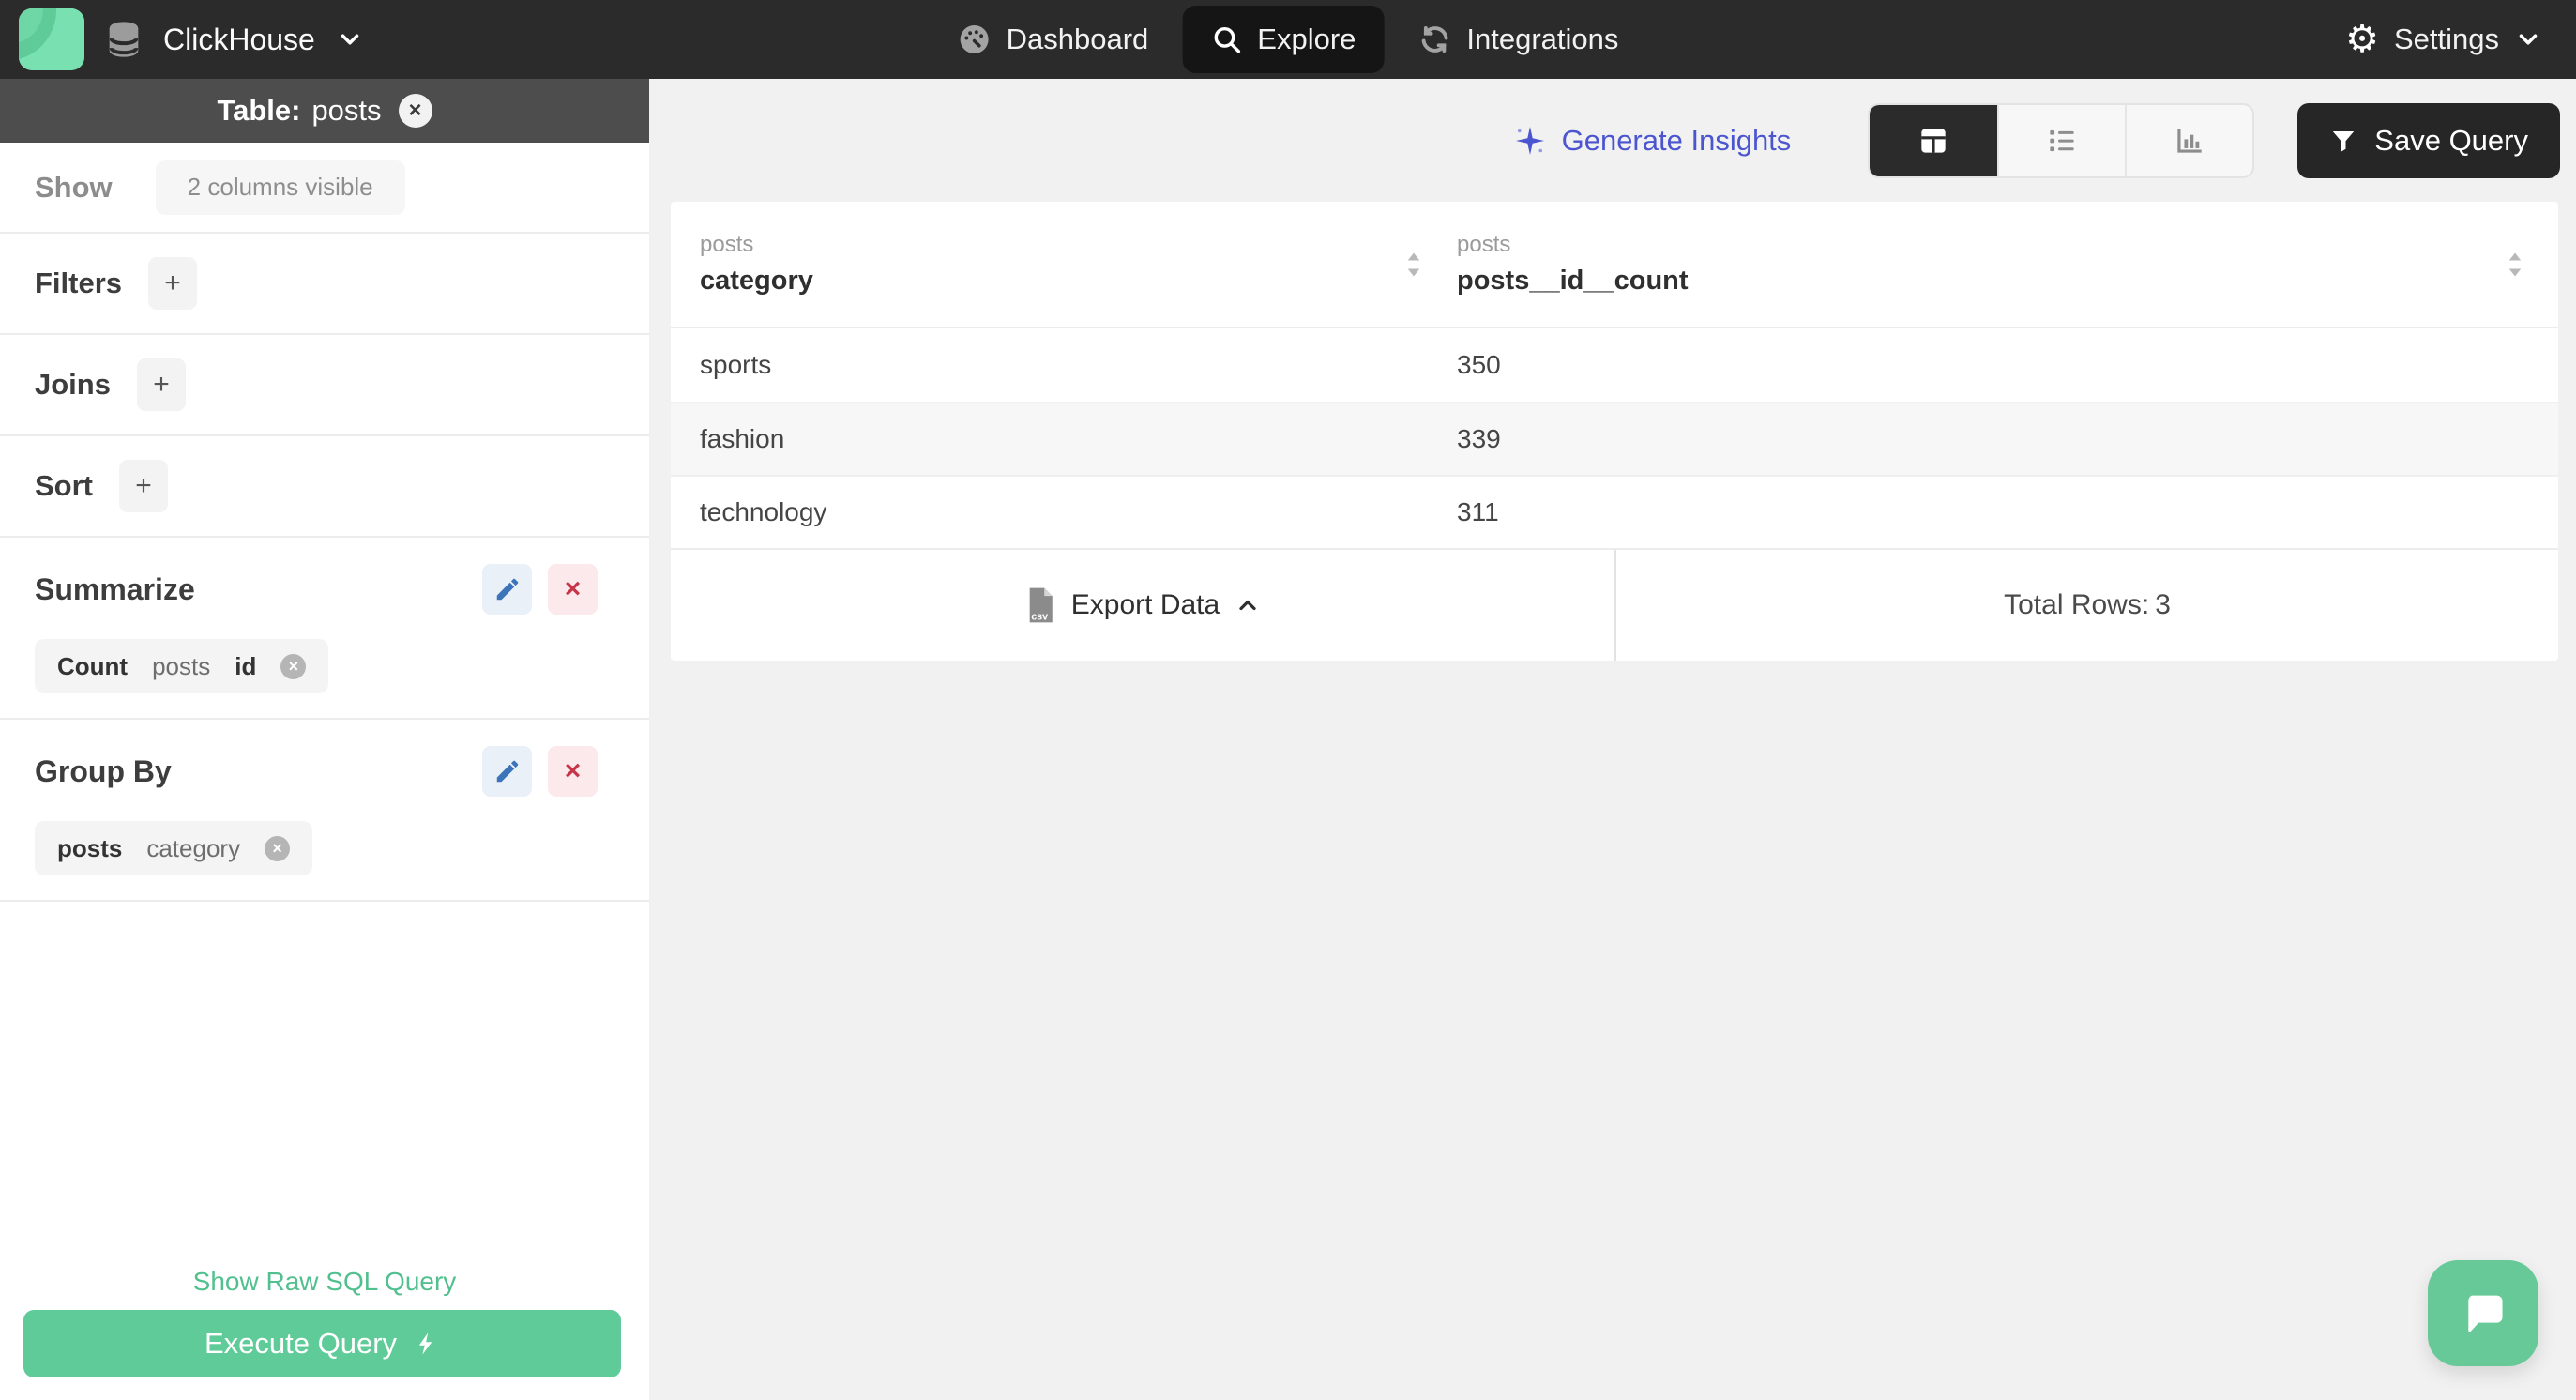 The image size is (2576, 1400). What do you see at coordinates (93, 665) in the screenshot?
I see `chip-aggregate: Count` at bounding box center [93, 665].